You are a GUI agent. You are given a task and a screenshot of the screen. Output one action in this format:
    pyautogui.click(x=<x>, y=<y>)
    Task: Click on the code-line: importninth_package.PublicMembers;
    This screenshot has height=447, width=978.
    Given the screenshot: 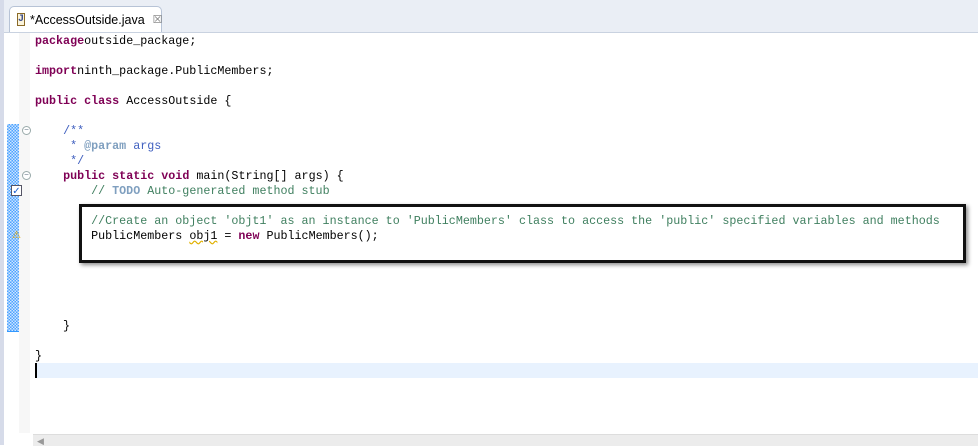 What is the action you would take?
    pyautogui.click(x=487, y=71)
    